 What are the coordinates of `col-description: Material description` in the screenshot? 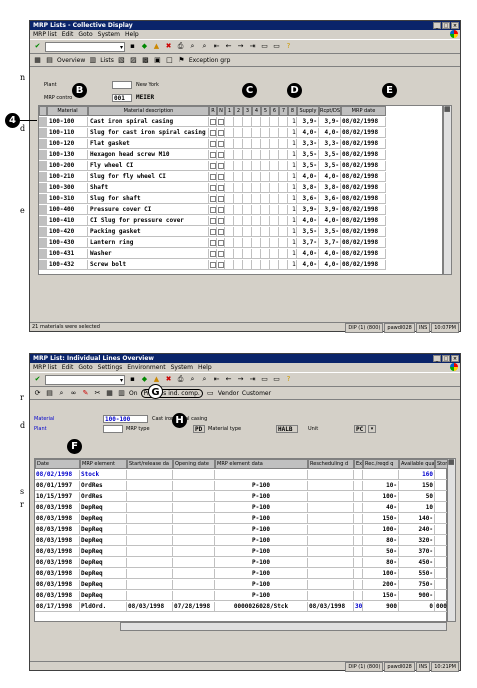 It's located at (148, 111).